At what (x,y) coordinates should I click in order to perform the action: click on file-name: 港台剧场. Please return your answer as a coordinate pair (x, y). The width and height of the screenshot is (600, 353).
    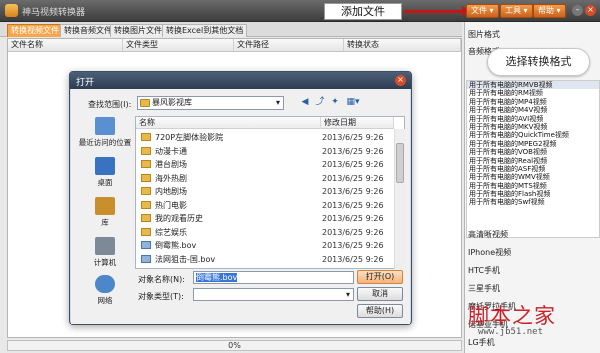
    Looking at the image, I should click on (171, 164).